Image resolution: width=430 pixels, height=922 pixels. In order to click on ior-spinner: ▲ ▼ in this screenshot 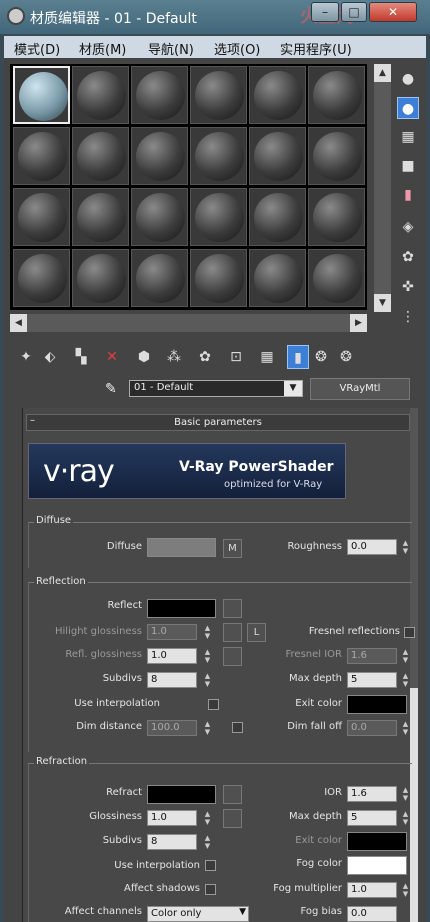, I will do `click(405, 794)`.